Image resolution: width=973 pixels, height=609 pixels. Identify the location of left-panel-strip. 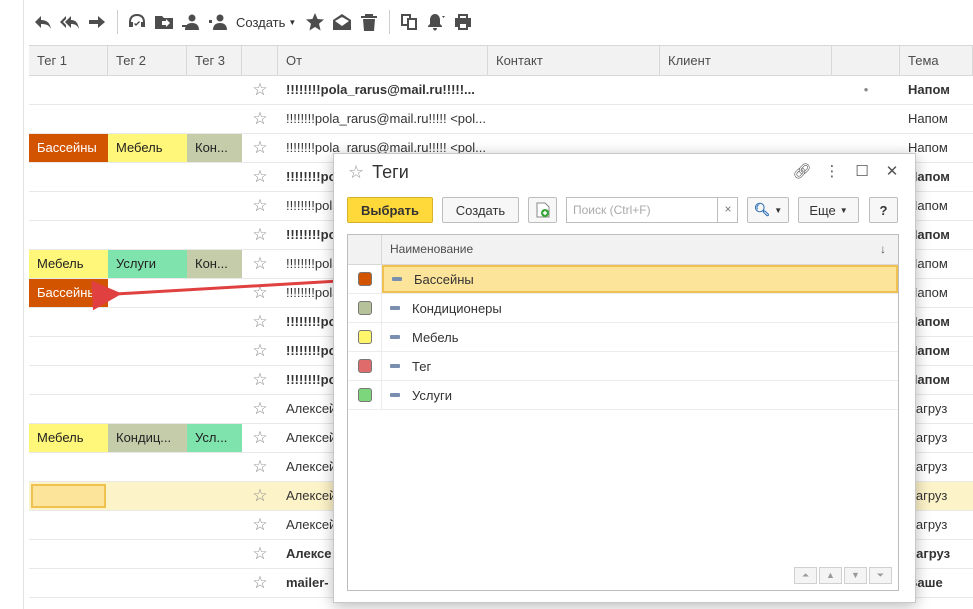
(12, 304).